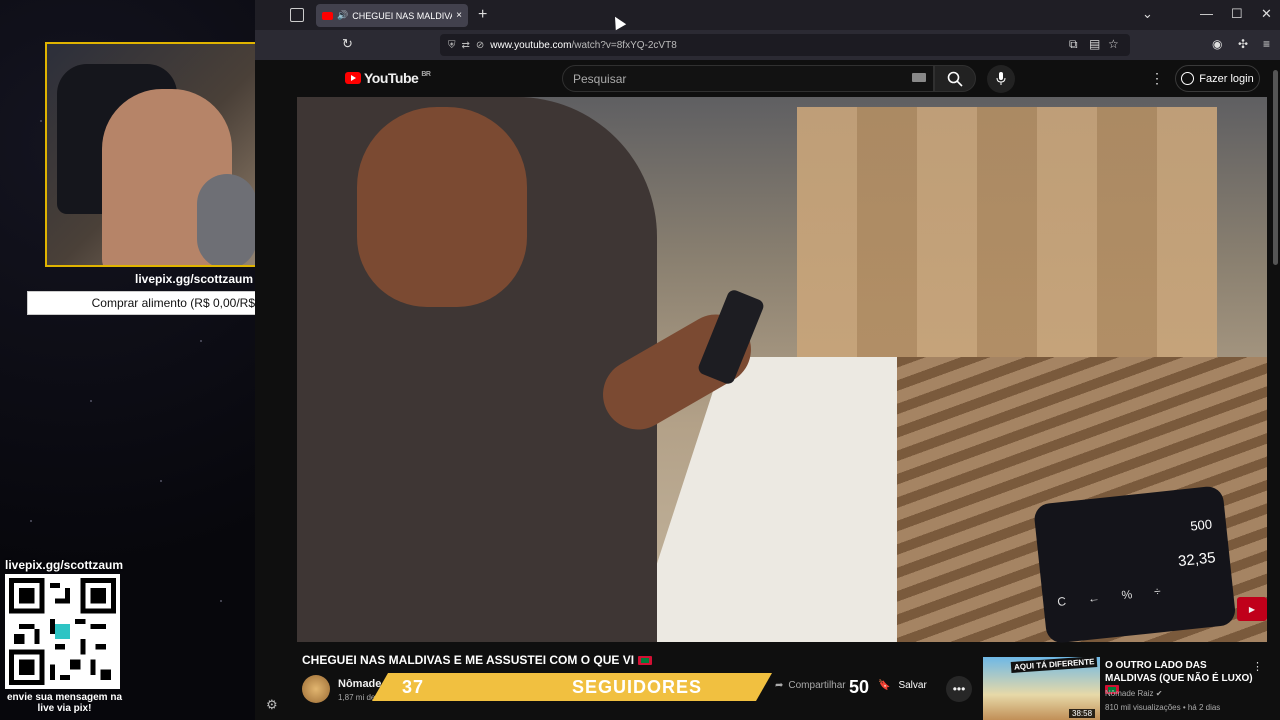  Describe the element at coordinates (1135, 565) in the screenshot. I see `calculator-phone: 500 32,35 C ← % ÷` at that location.